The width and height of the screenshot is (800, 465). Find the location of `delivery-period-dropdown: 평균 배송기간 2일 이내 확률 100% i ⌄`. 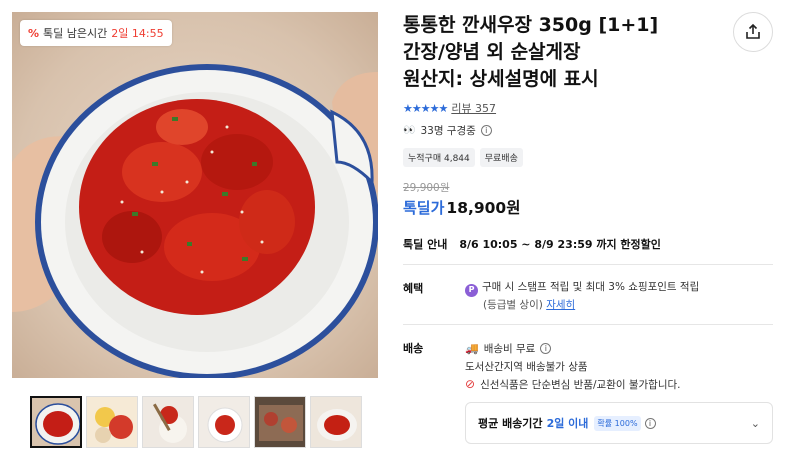

delivery-period-dropdown: 평균 배송기간 2일 이내 확률 100% i ⌄ is located at coordinates (619, 423).